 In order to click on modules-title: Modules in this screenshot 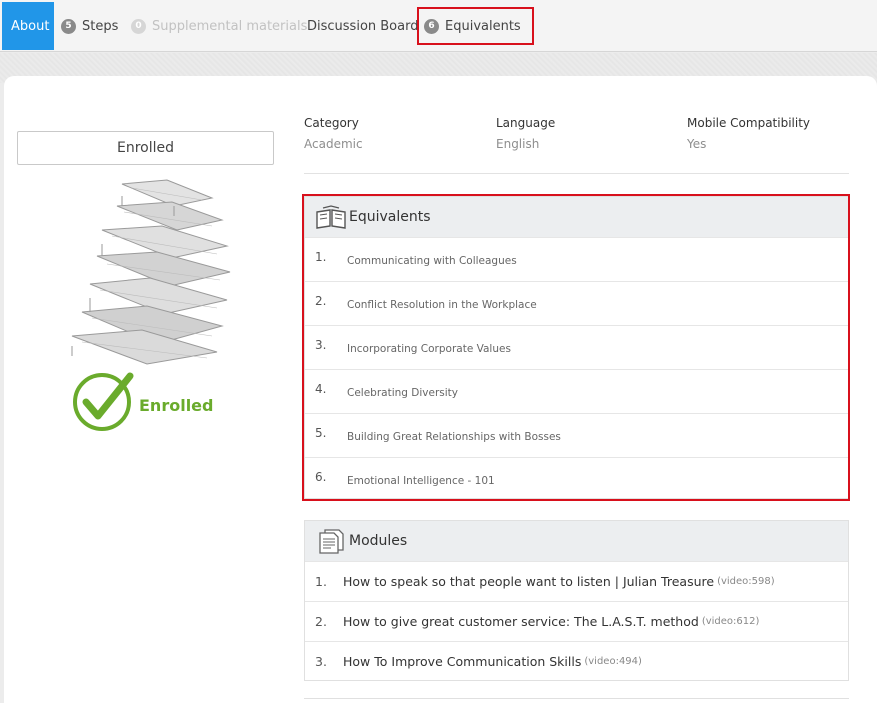, I will do `click(378, 541)`.